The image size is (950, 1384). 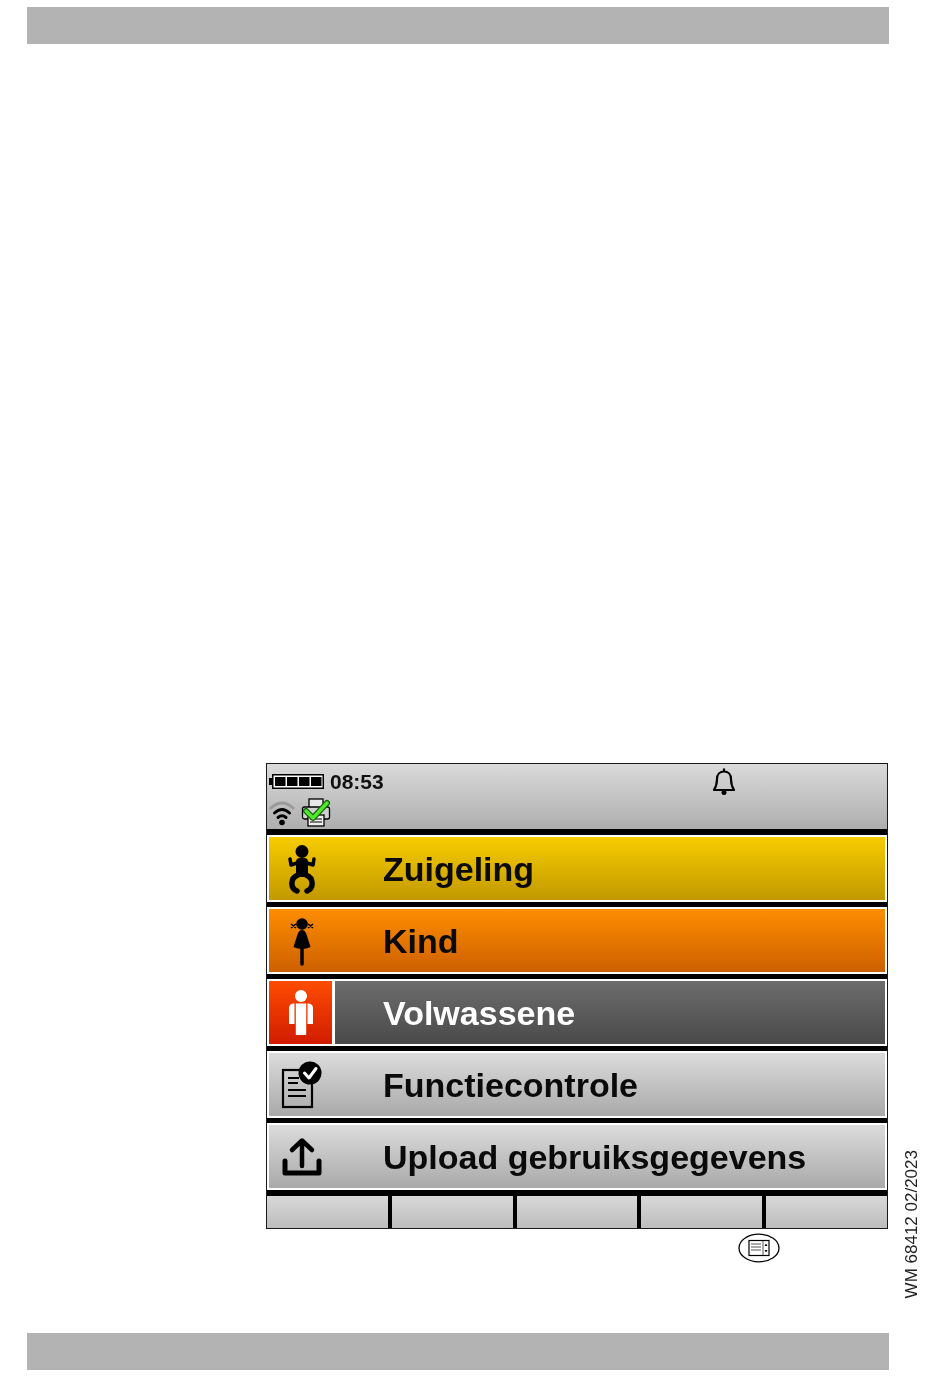 What do you see at coordinates (302, 1084) in the screenshot?
I see `checklist-icon` at bounding box center [302, 1084].